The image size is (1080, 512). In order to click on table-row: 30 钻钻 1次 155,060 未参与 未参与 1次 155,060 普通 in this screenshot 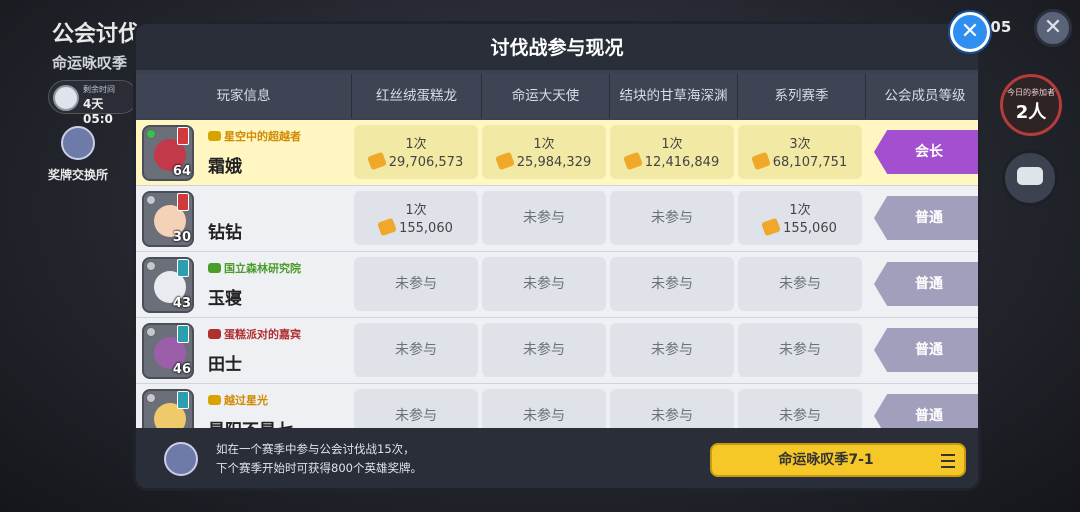, I will do `click(557, 219)`.